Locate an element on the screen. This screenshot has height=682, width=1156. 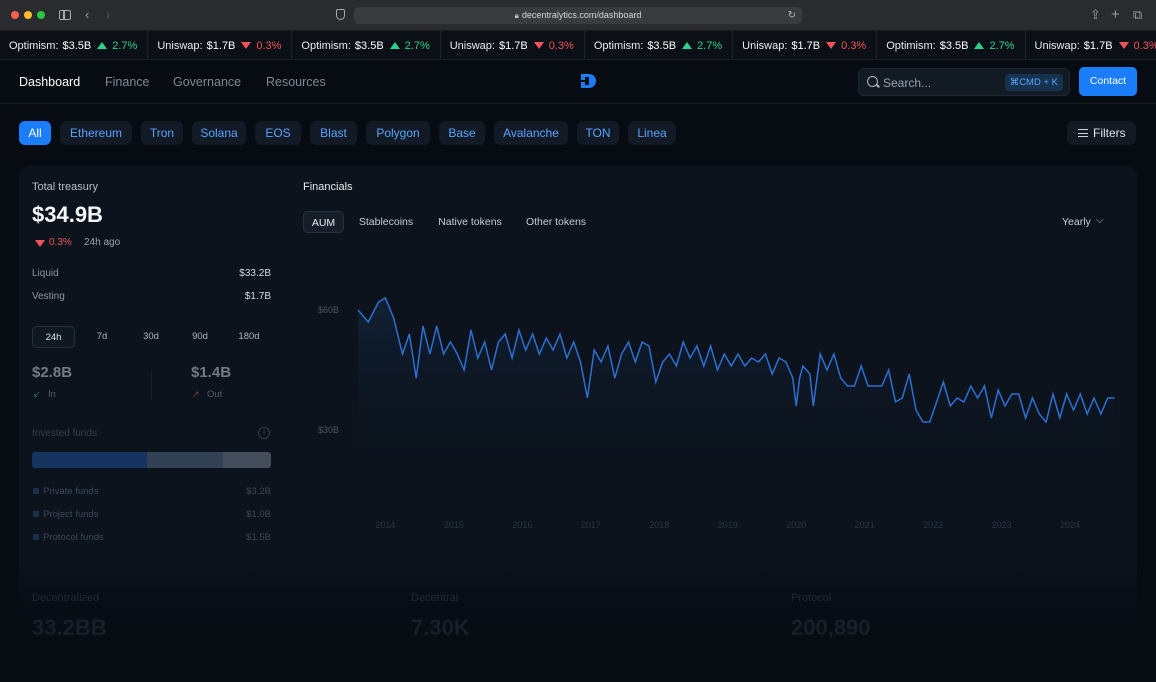
chain-chip-polygon: Polygon is located at coordinates (398, 133).